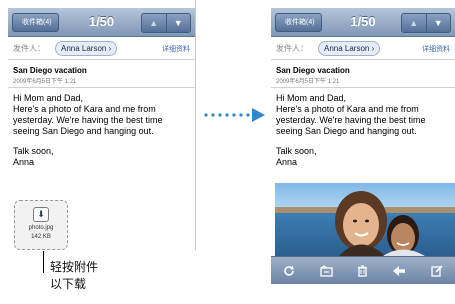  What do you see at coordinates (43, 262) in the screenshot?
I see `callout-line` at bounding box center [43, 262].